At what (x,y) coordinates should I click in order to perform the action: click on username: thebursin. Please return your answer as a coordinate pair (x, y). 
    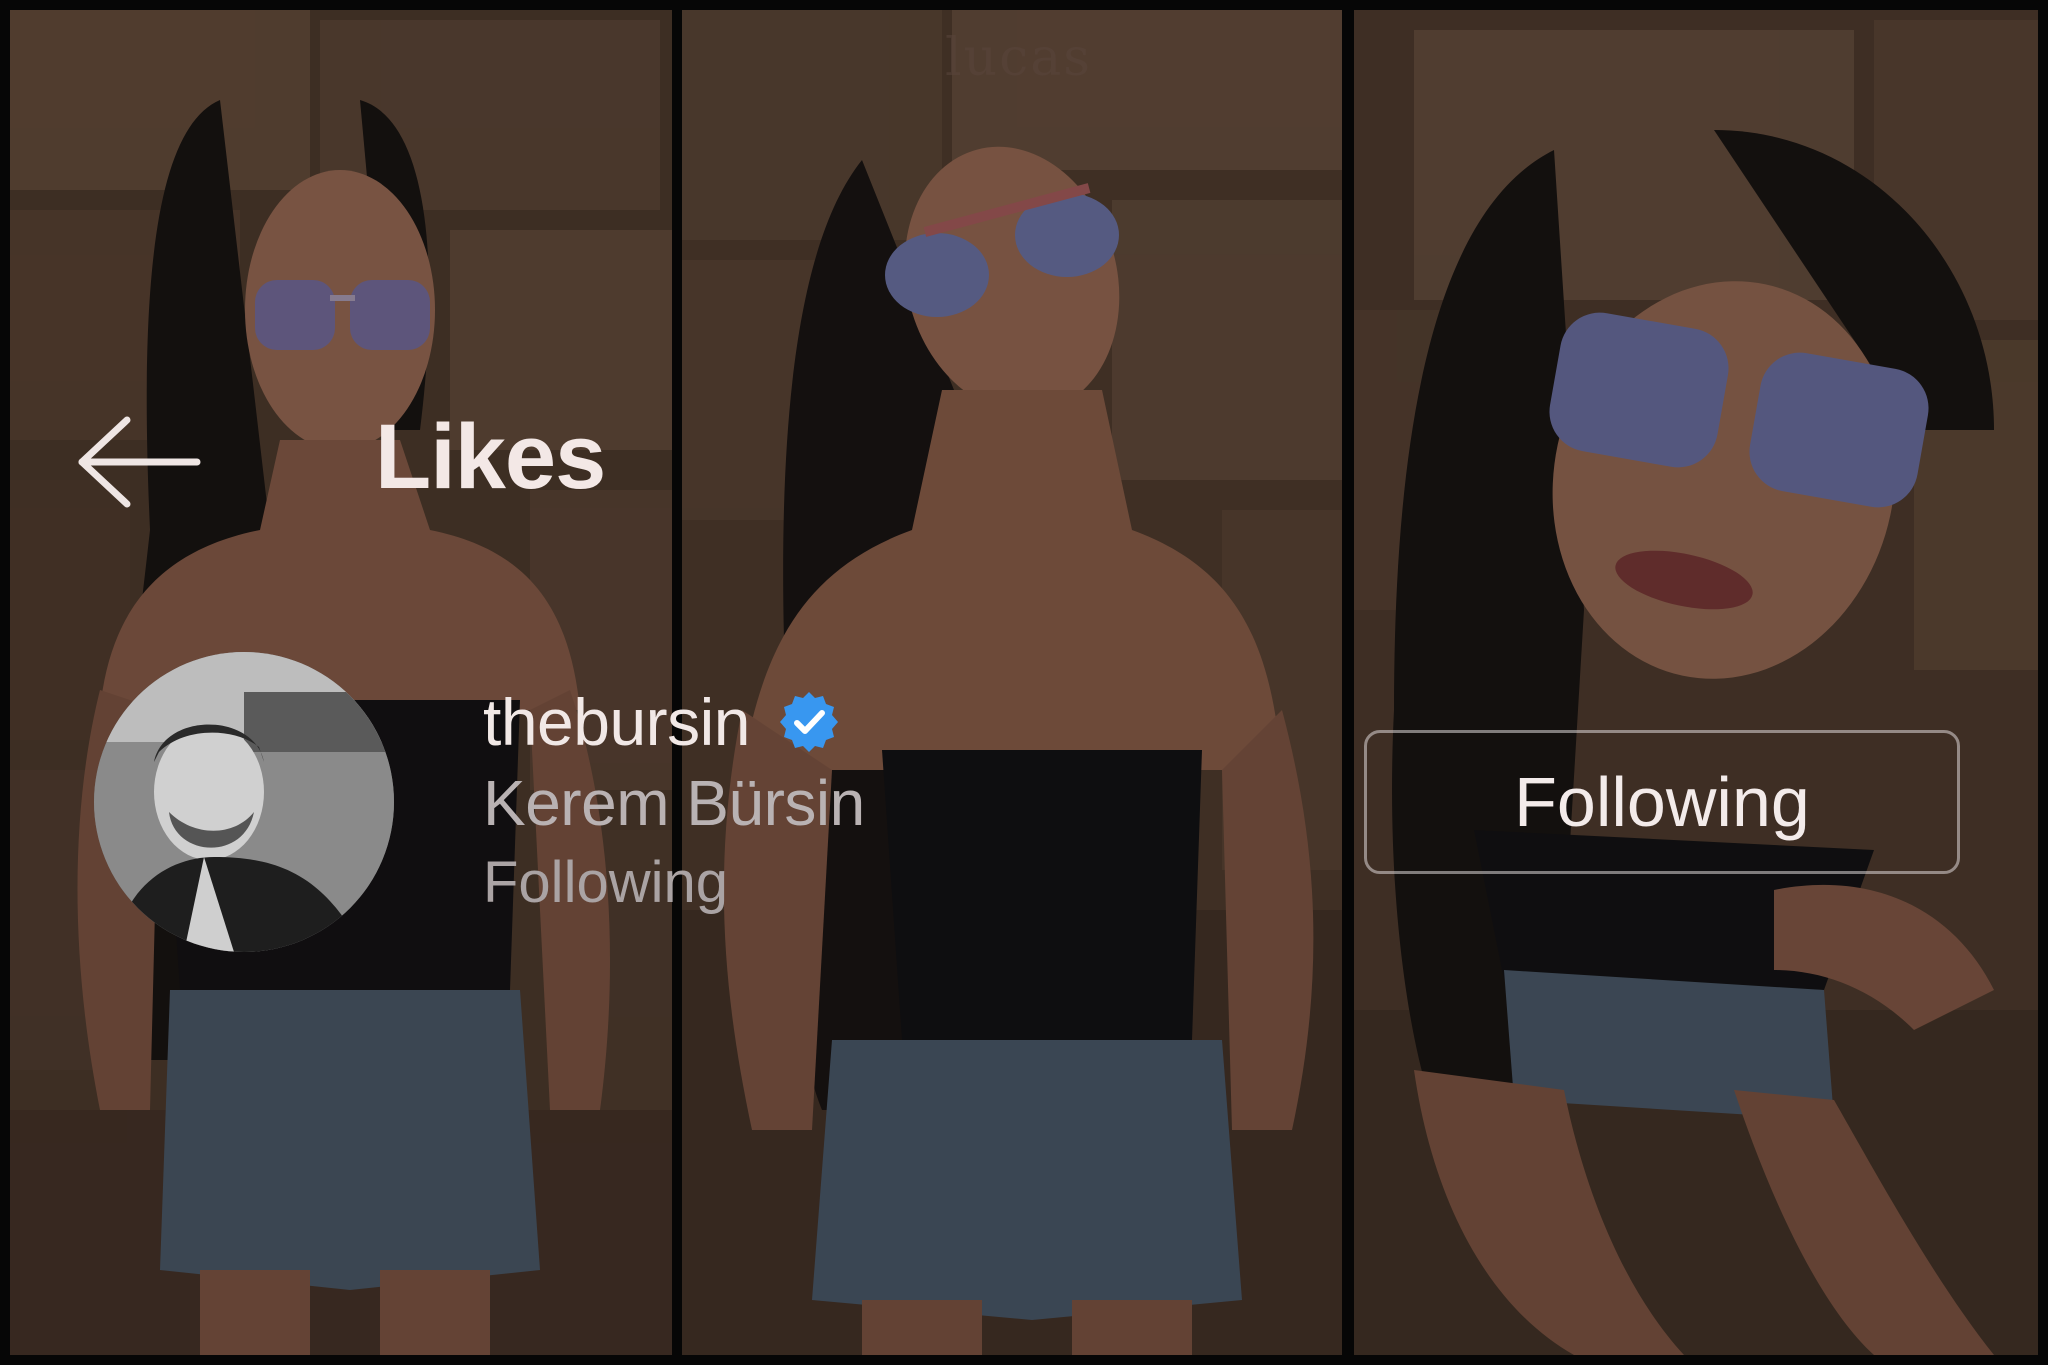
    Looking at the image, I should click on (617, 722).